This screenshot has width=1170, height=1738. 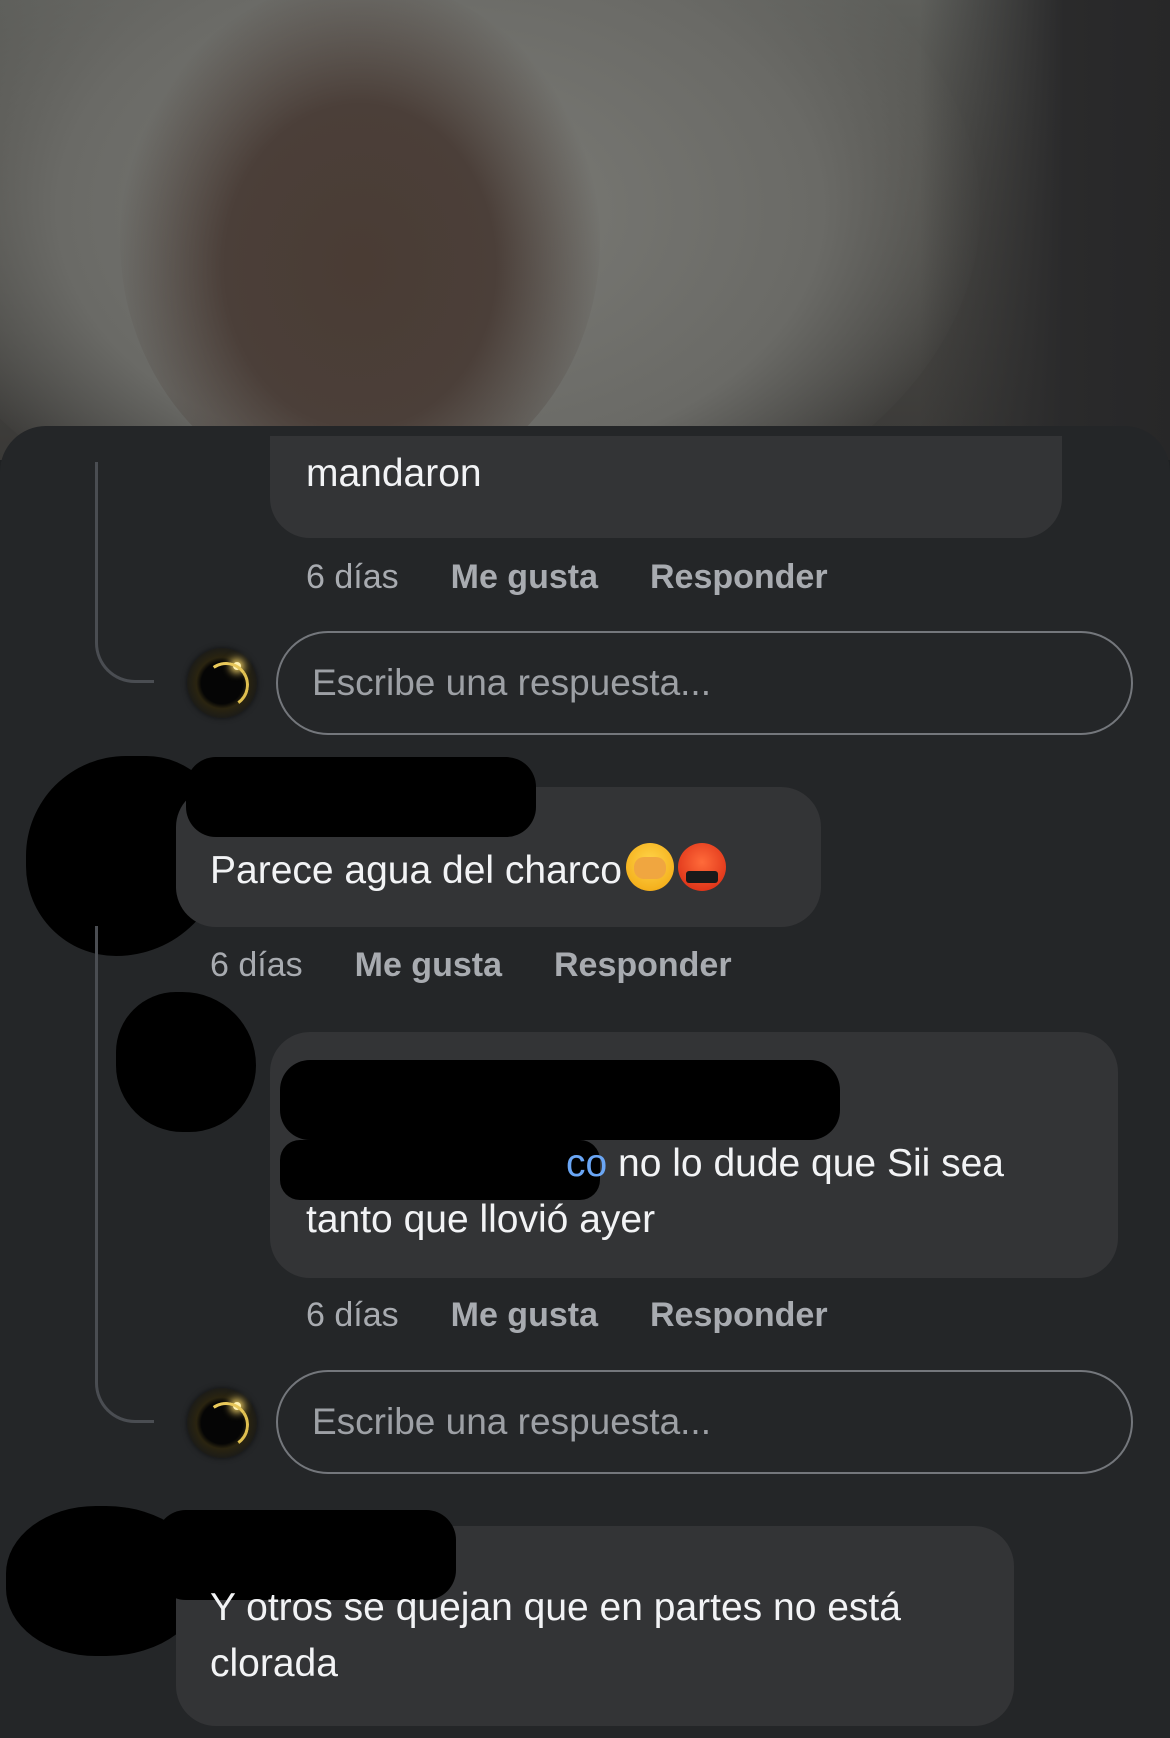 What do you see at coordinates (498, 842) in the screenshot?
I see `comment-bubble: Parece agua del charco` at bounding box center [498, 842].